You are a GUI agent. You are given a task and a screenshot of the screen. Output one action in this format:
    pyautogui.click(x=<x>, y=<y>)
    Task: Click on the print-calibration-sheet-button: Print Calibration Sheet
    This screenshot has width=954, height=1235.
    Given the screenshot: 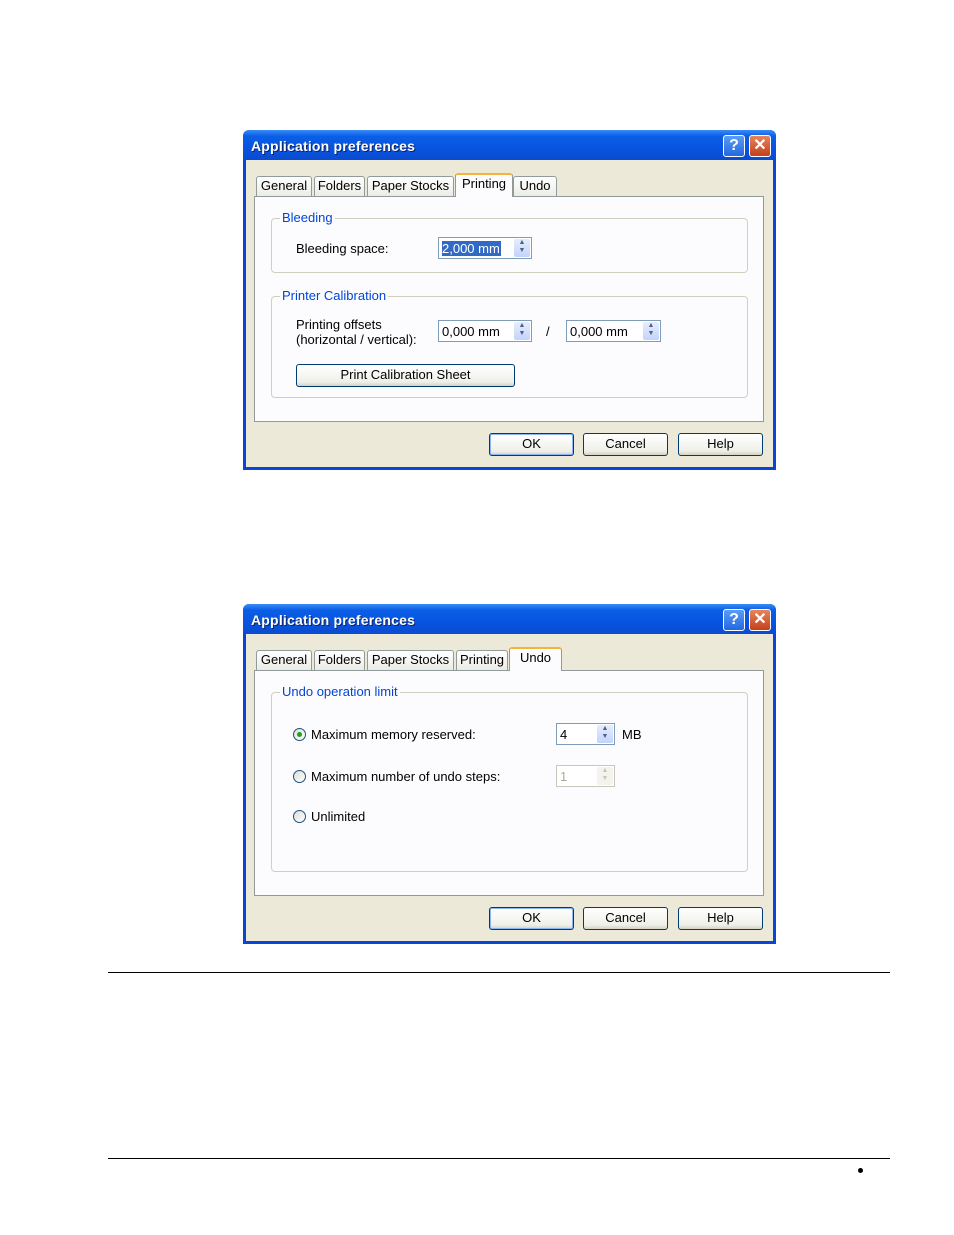 What is the action you would take?
    pyautogui.click(x=405, y=375)
    